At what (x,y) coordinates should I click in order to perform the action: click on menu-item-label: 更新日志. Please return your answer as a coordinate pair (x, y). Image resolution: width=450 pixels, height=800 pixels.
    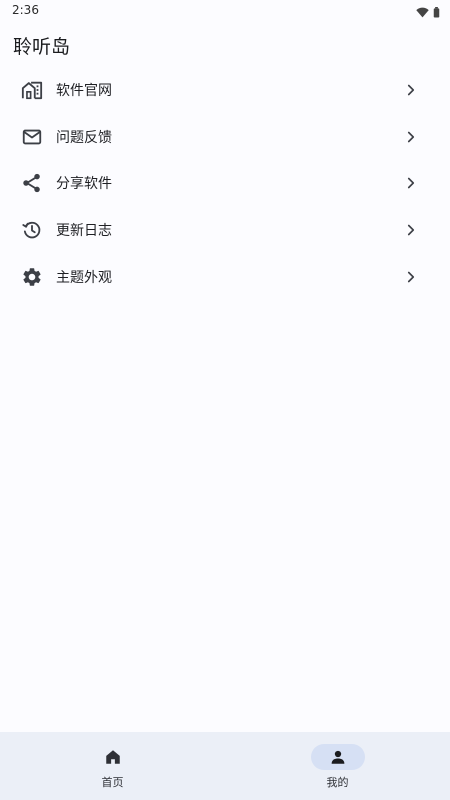
    Looking at the image, I should click on (84, 231).